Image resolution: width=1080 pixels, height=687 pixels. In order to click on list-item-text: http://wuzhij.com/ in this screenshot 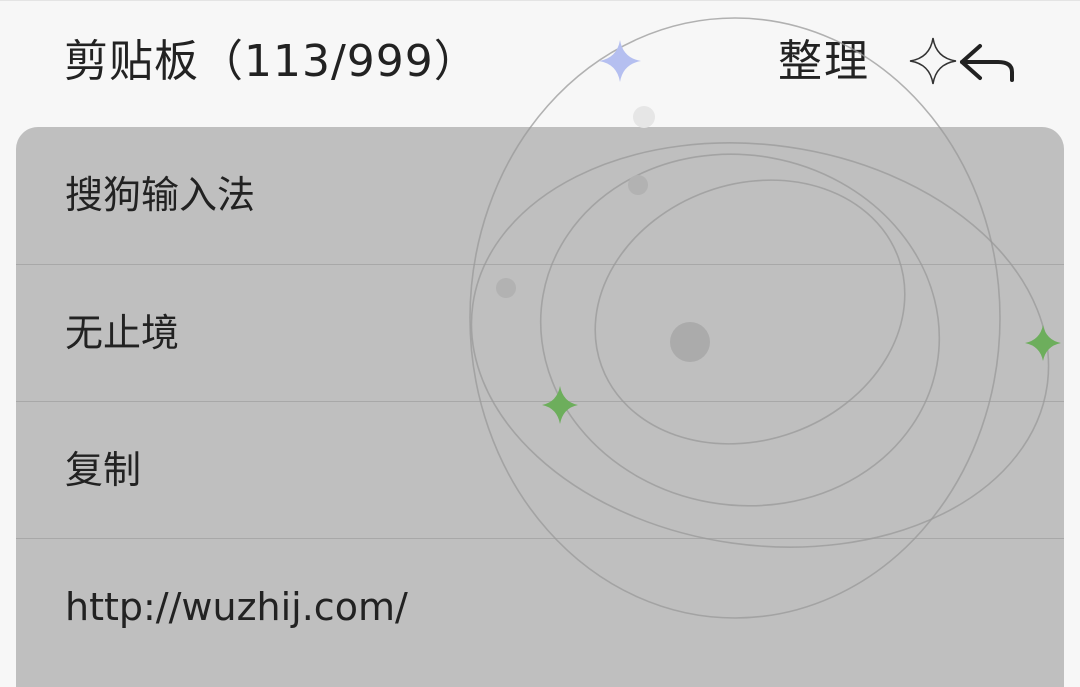, I will do `click(236, 607)`.